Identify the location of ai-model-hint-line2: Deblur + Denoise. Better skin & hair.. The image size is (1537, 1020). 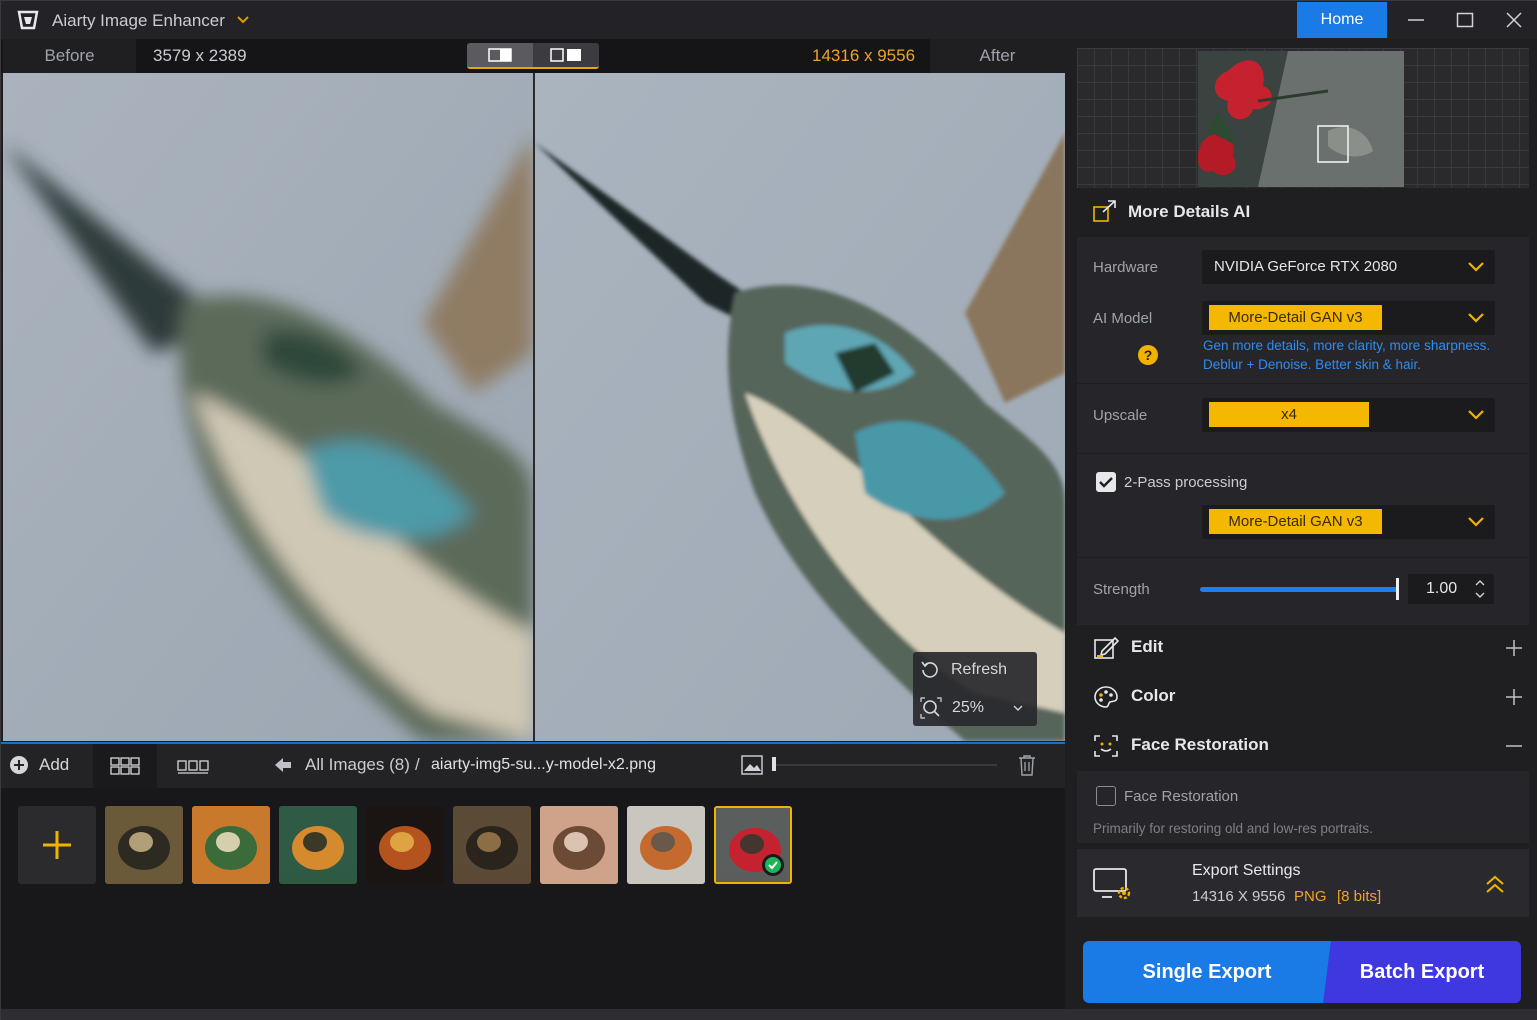
(1312, 364).